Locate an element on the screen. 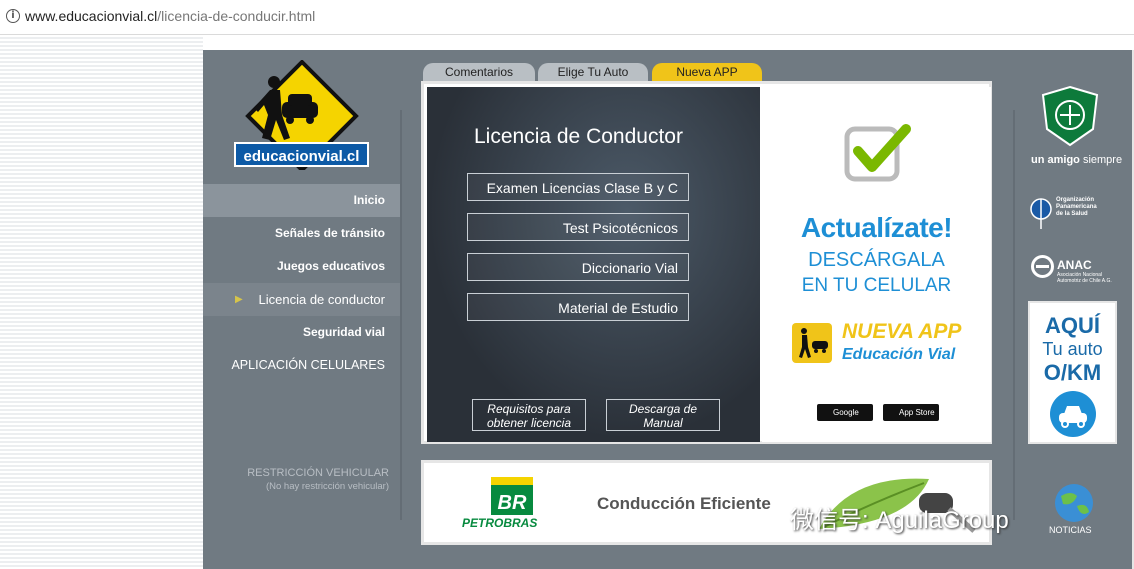 The width and height of the screenshot is (1134, 569). tu-auto-ad: AQUÍ Tu auto O/KM is located at coordinates (1072, 372).